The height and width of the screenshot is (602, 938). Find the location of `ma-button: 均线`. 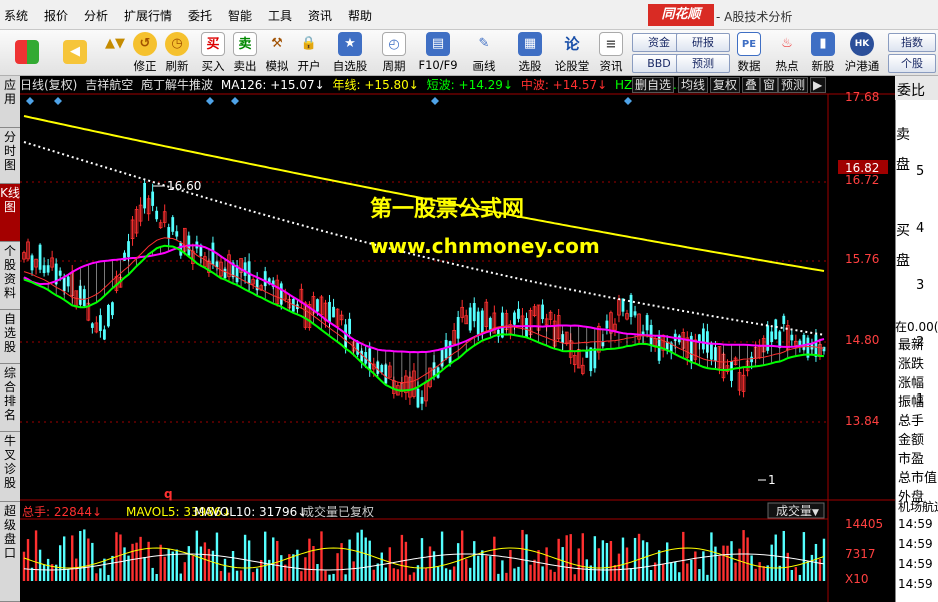

ma-button: 均线 is located at coordinates (693, 85).